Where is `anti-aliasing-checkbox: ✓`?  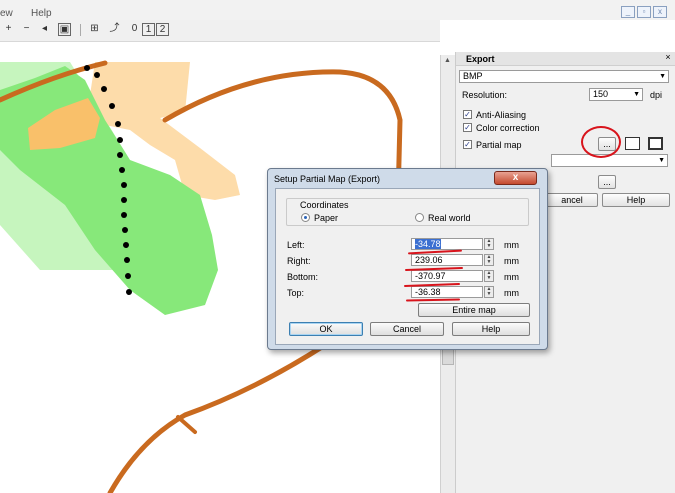
anti-aliasing-checkbox: ✓ is located at coordinates (467, 114).